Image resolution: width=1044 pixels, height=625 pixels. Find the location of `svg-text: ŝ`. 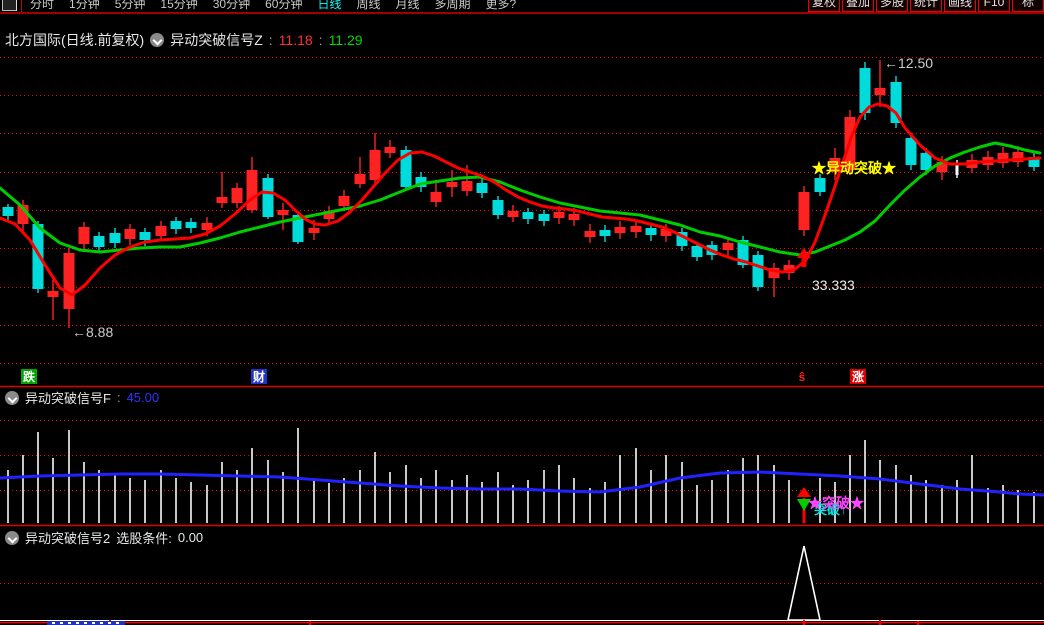

svg-text: ŝ is located at coordinates (802, 377).